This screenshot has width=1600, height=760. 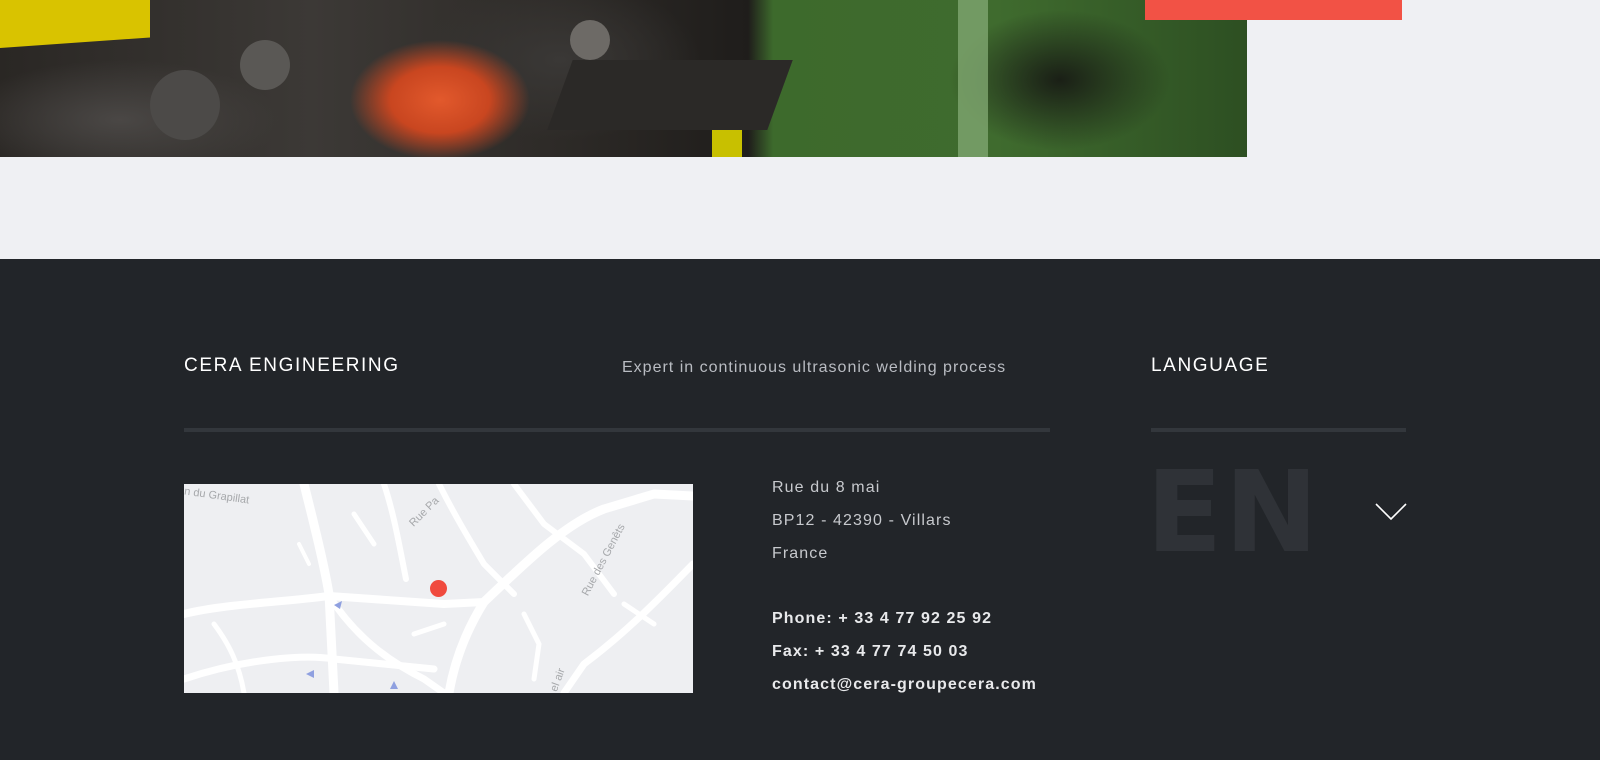 I want to click on location-pin-icon, so click(x=438, y=588).